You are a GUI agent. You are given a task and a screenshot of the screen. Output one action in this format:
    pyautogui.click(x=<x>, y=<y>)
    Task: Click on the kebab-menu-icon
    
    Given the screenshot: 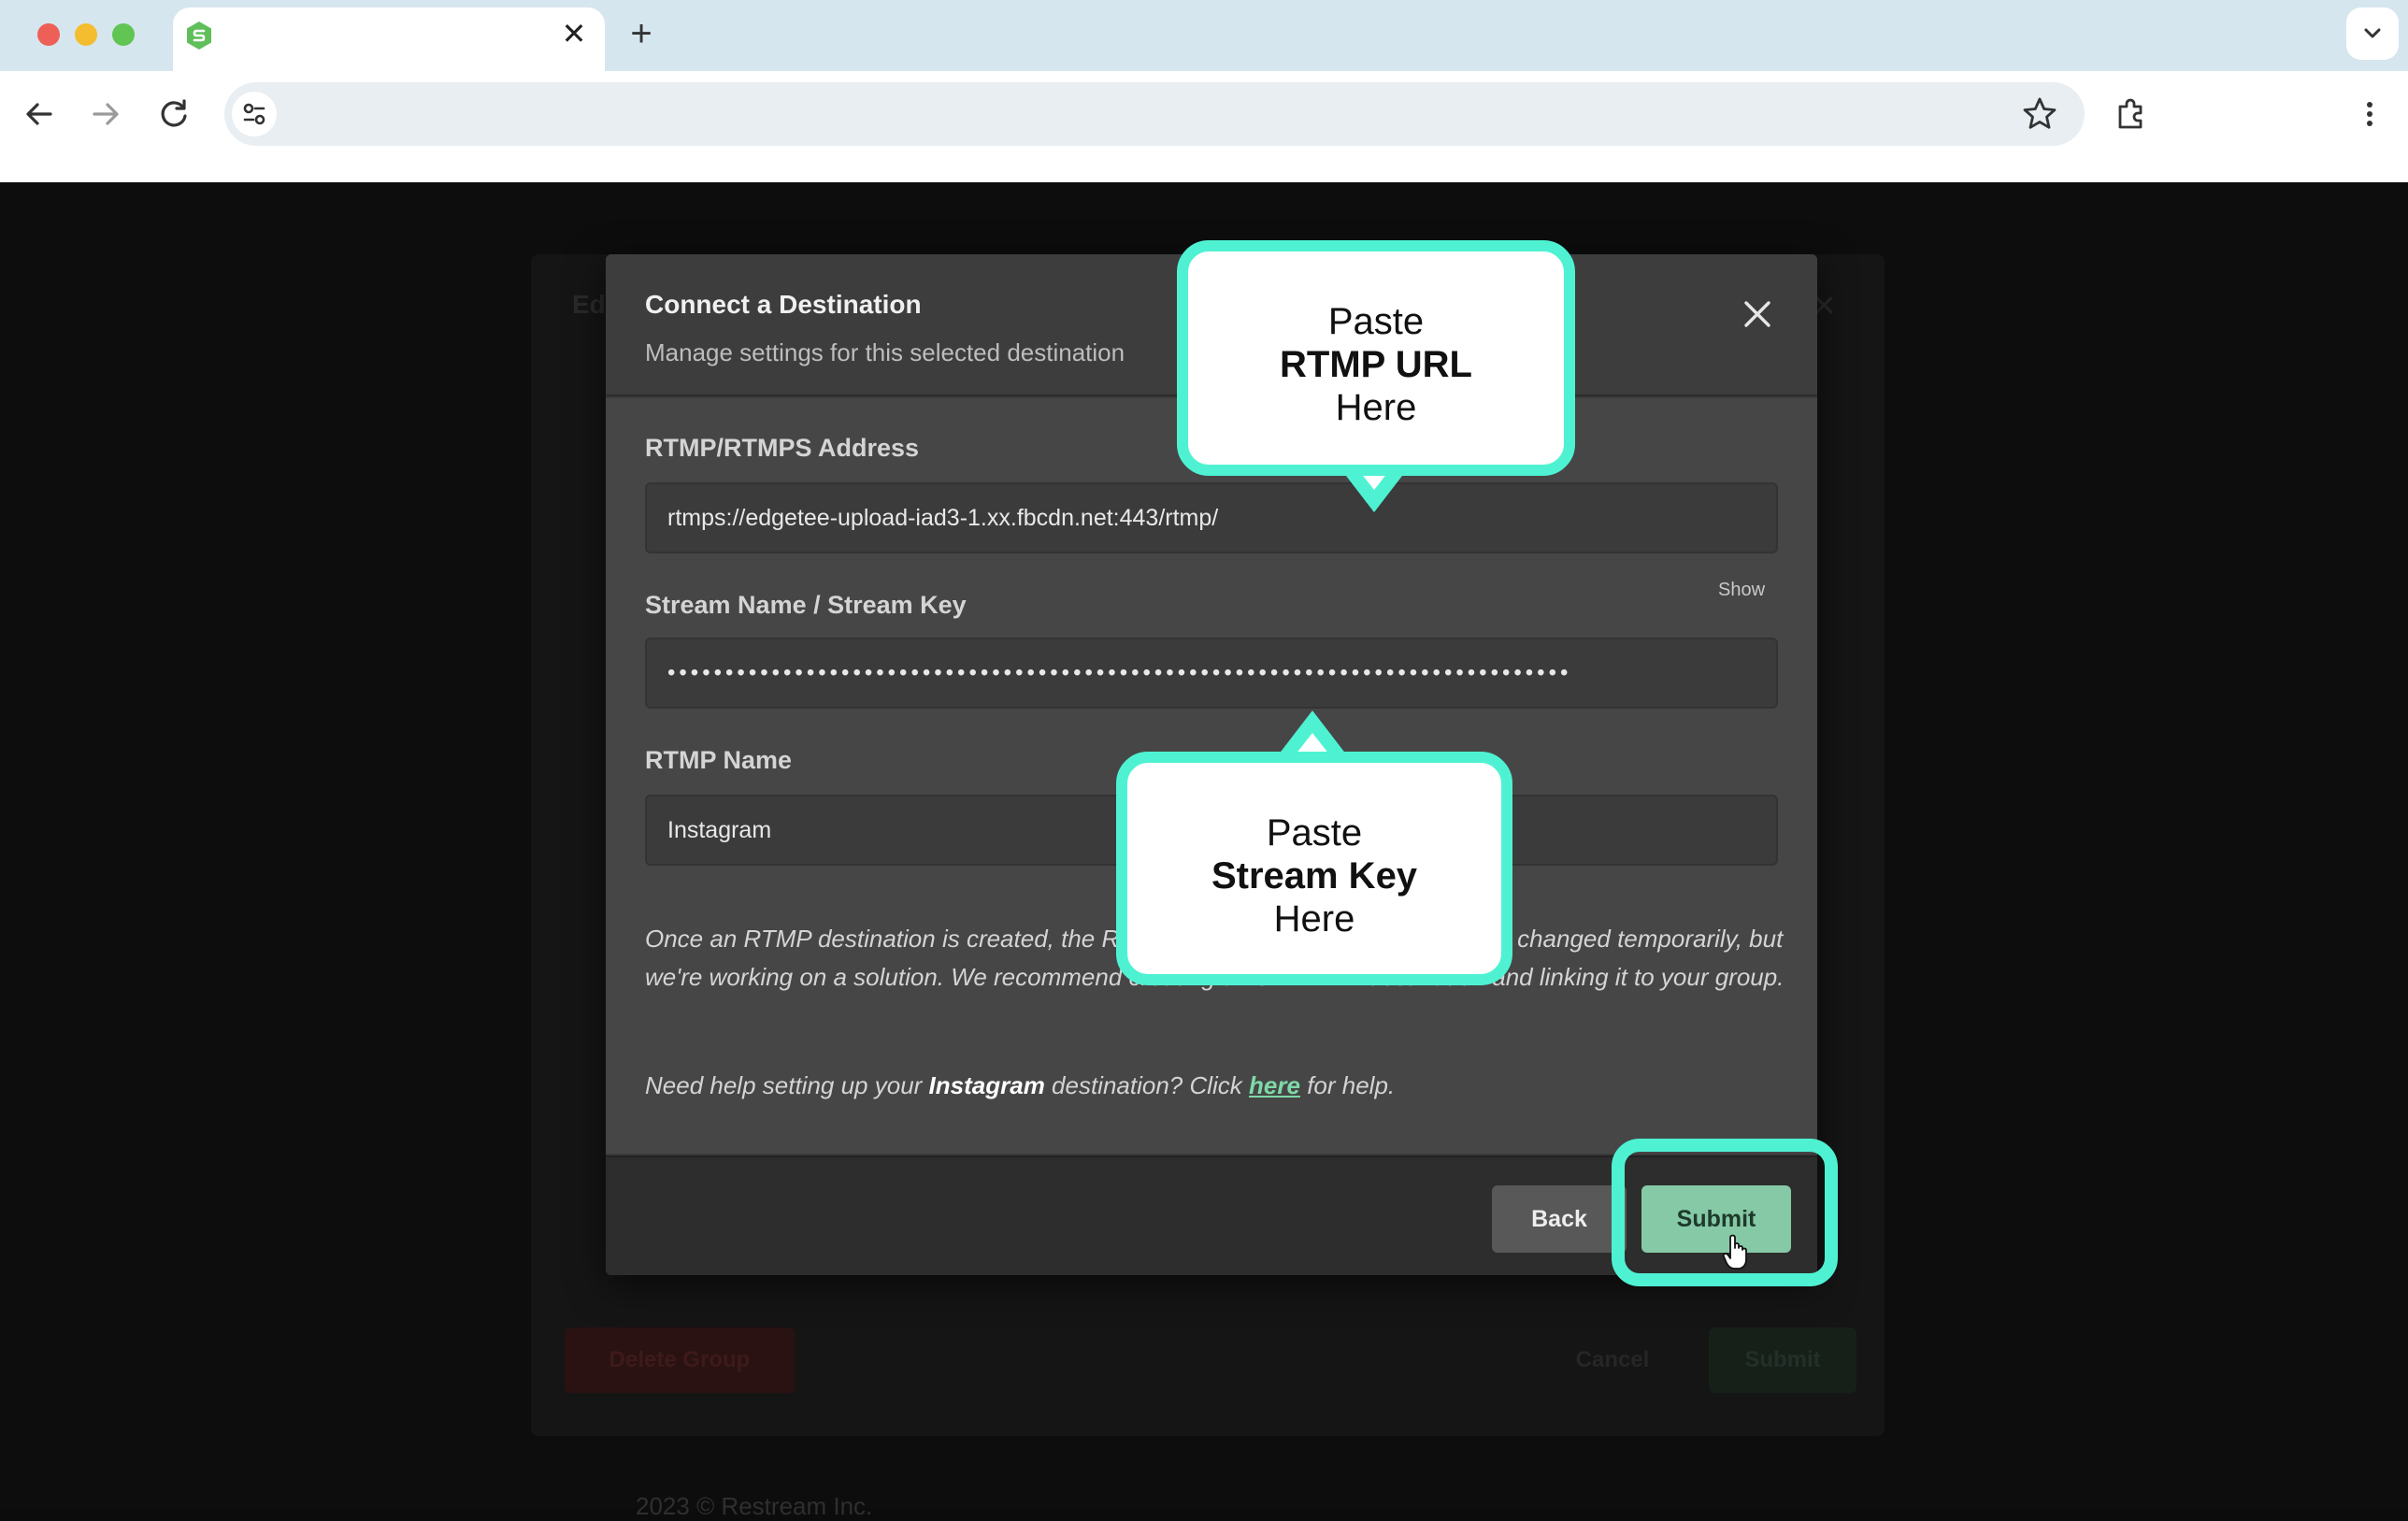 What is the action you would take?
    pyautogui.click(x=2370, y=114)
    